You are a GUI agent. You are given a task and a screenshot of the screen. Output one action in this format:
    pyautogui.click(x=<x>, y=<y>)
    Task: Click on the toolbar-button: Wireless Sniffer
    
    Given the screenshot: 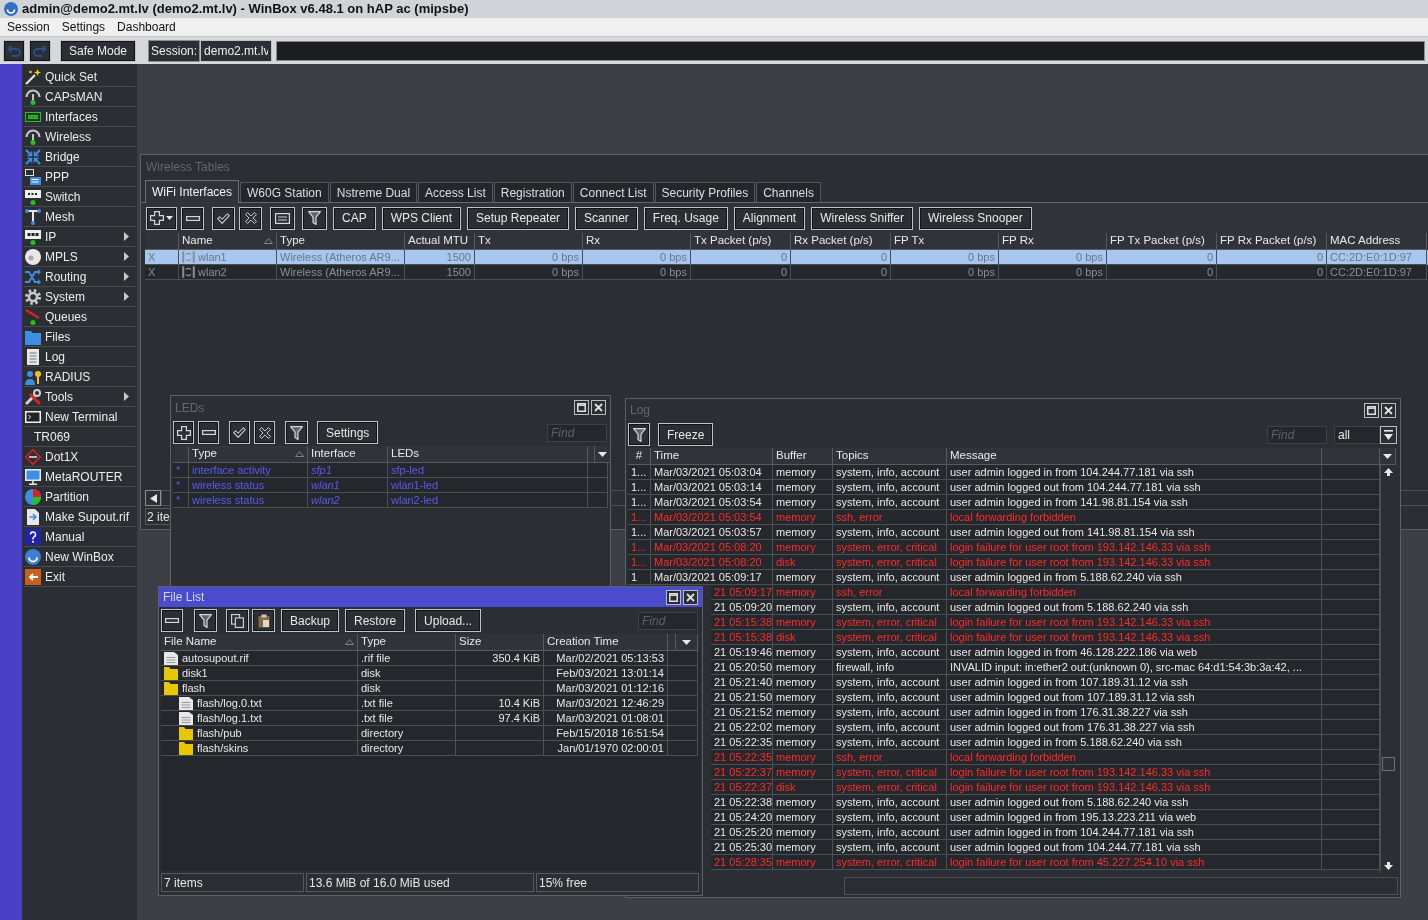 What is the action you would take?
    pyautogui.click(x=862, y=218)
    